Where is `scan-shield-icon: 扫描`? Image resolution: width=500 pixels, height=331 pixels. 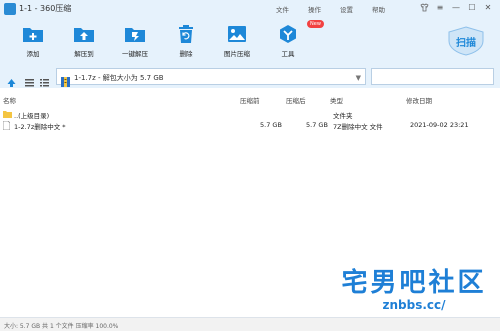 scan-shield-icon: 扫描 is located at coordinates (466, 41).